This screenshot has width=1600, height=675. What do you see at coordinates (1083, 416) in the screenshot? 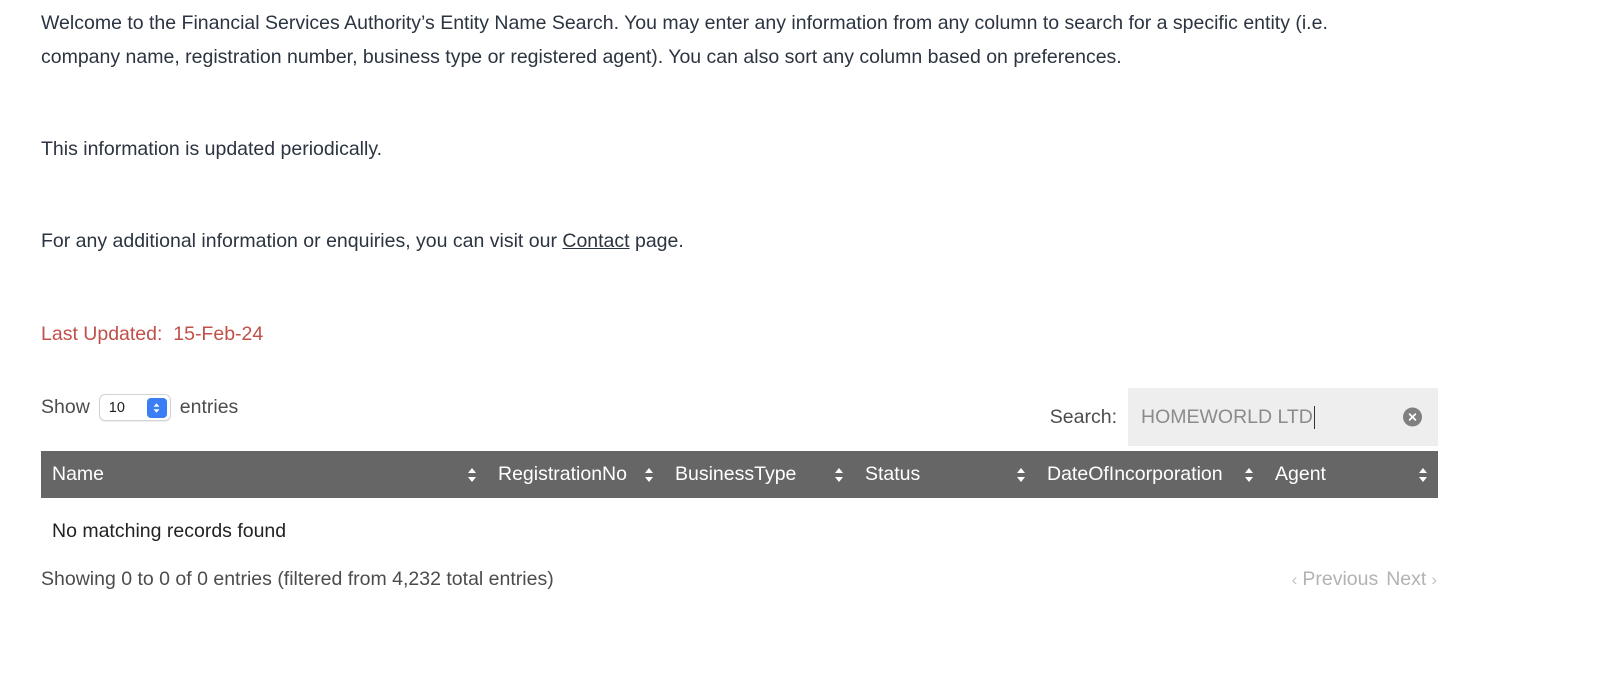
I see `search-label: Search:` at bounding box center [1083, 416].